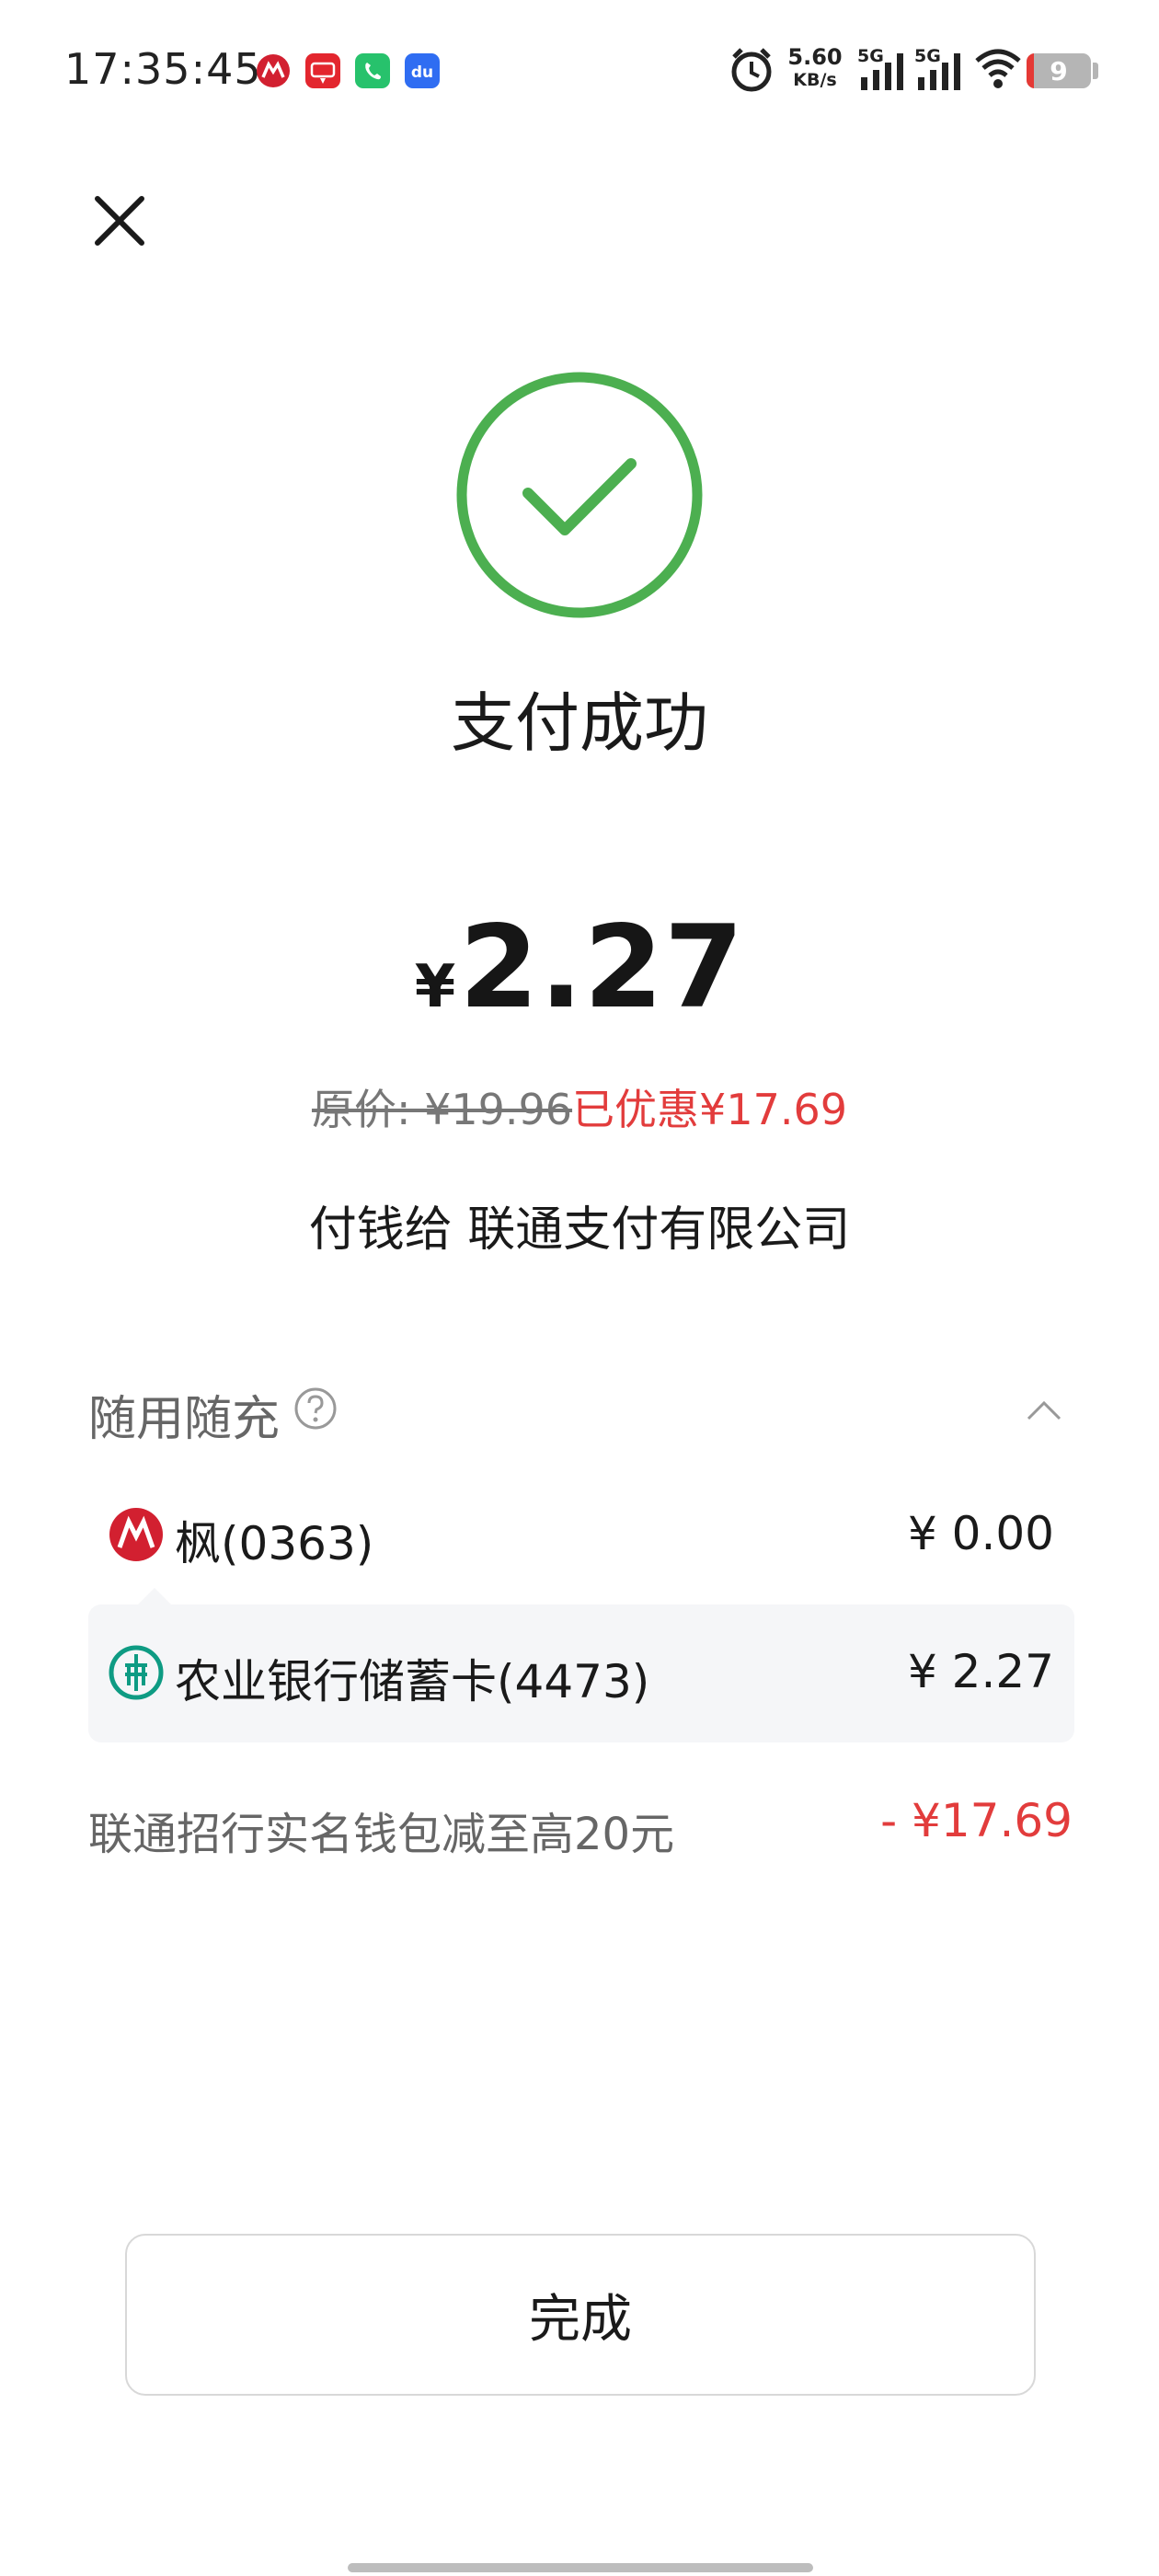 The height and width of the screenshot is (2576, 1159). What do you see at coordinates (580, 2315) in the screenshot?
I see `done-button: 完成` at bounding box center [580, 2315].